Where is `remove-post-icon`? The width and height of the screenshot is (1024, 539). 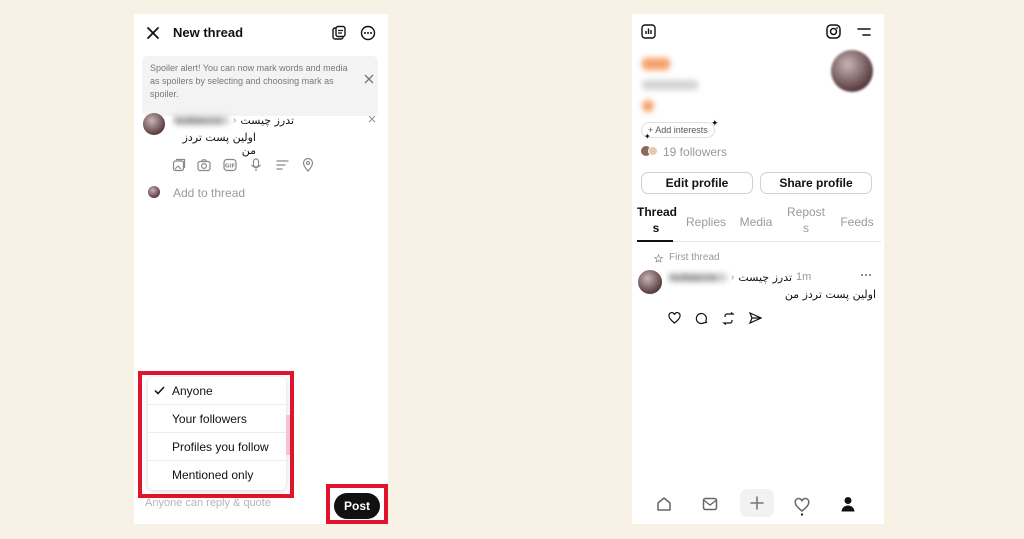 remove-post-icon is located at coordinates (372, 119).